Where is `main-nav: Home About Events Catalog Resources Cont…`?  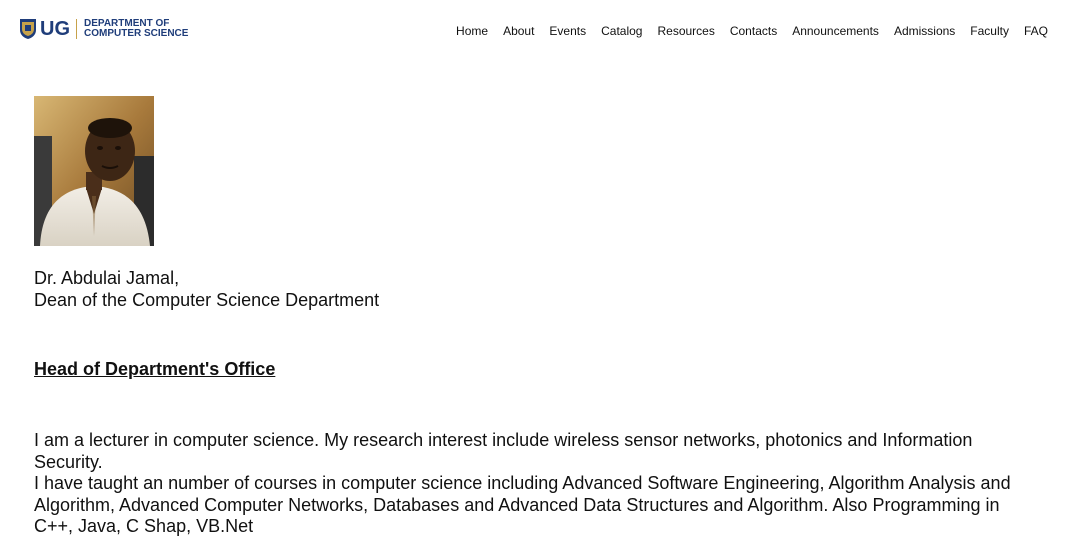
main-nav: Home About Events Catalog Resources Cont… is located at coordinates (752, 31).